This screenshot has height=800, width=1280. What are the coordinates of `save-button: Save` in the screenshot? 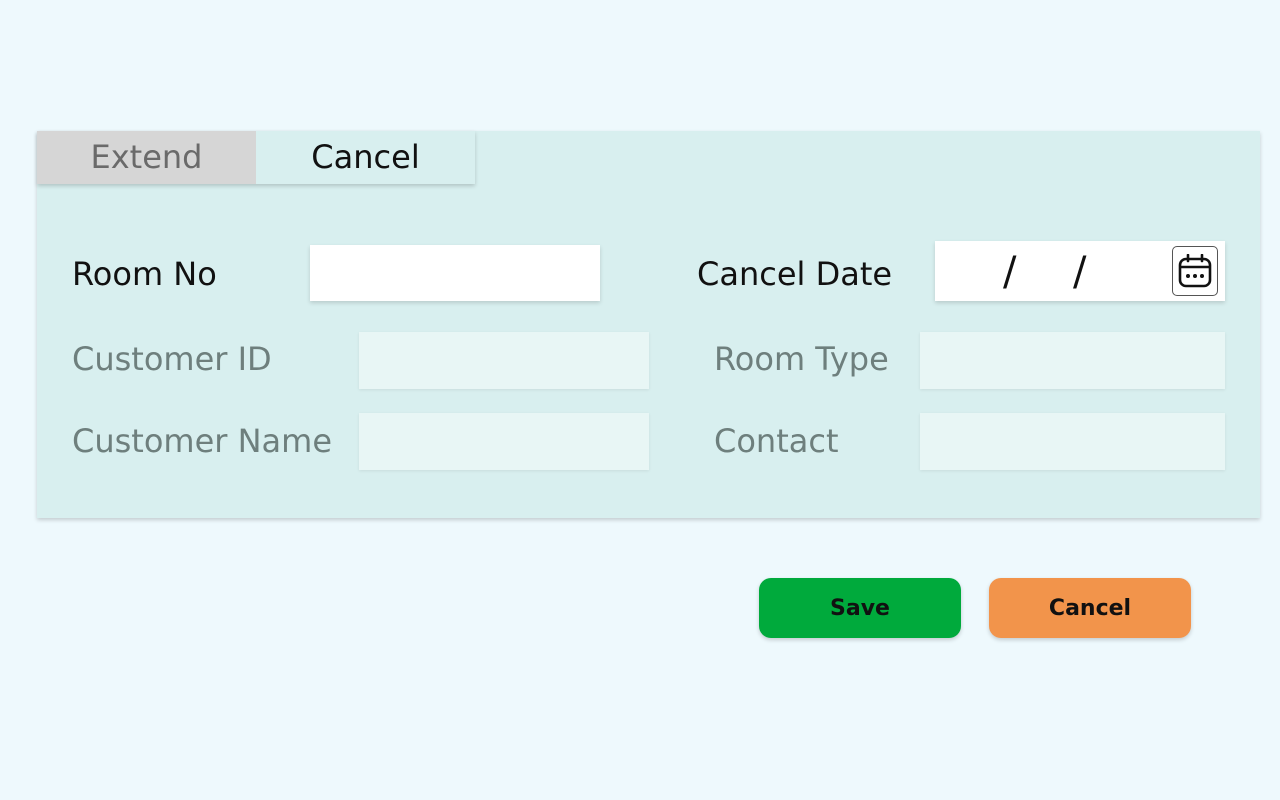 It's located at (860, 608).